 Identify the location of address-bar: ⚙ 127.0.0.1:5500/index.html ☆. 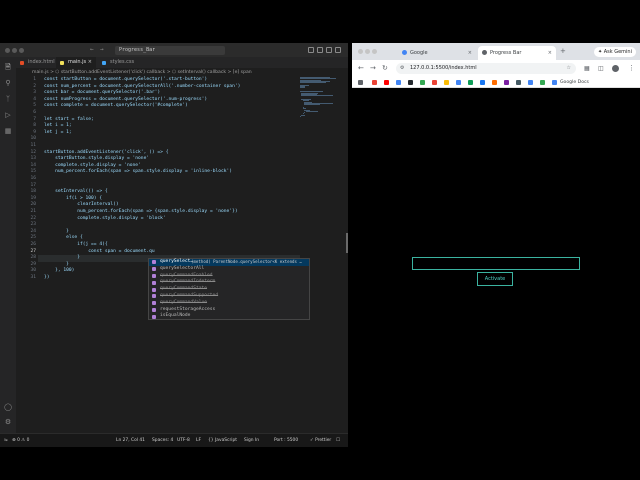
(486, 68).